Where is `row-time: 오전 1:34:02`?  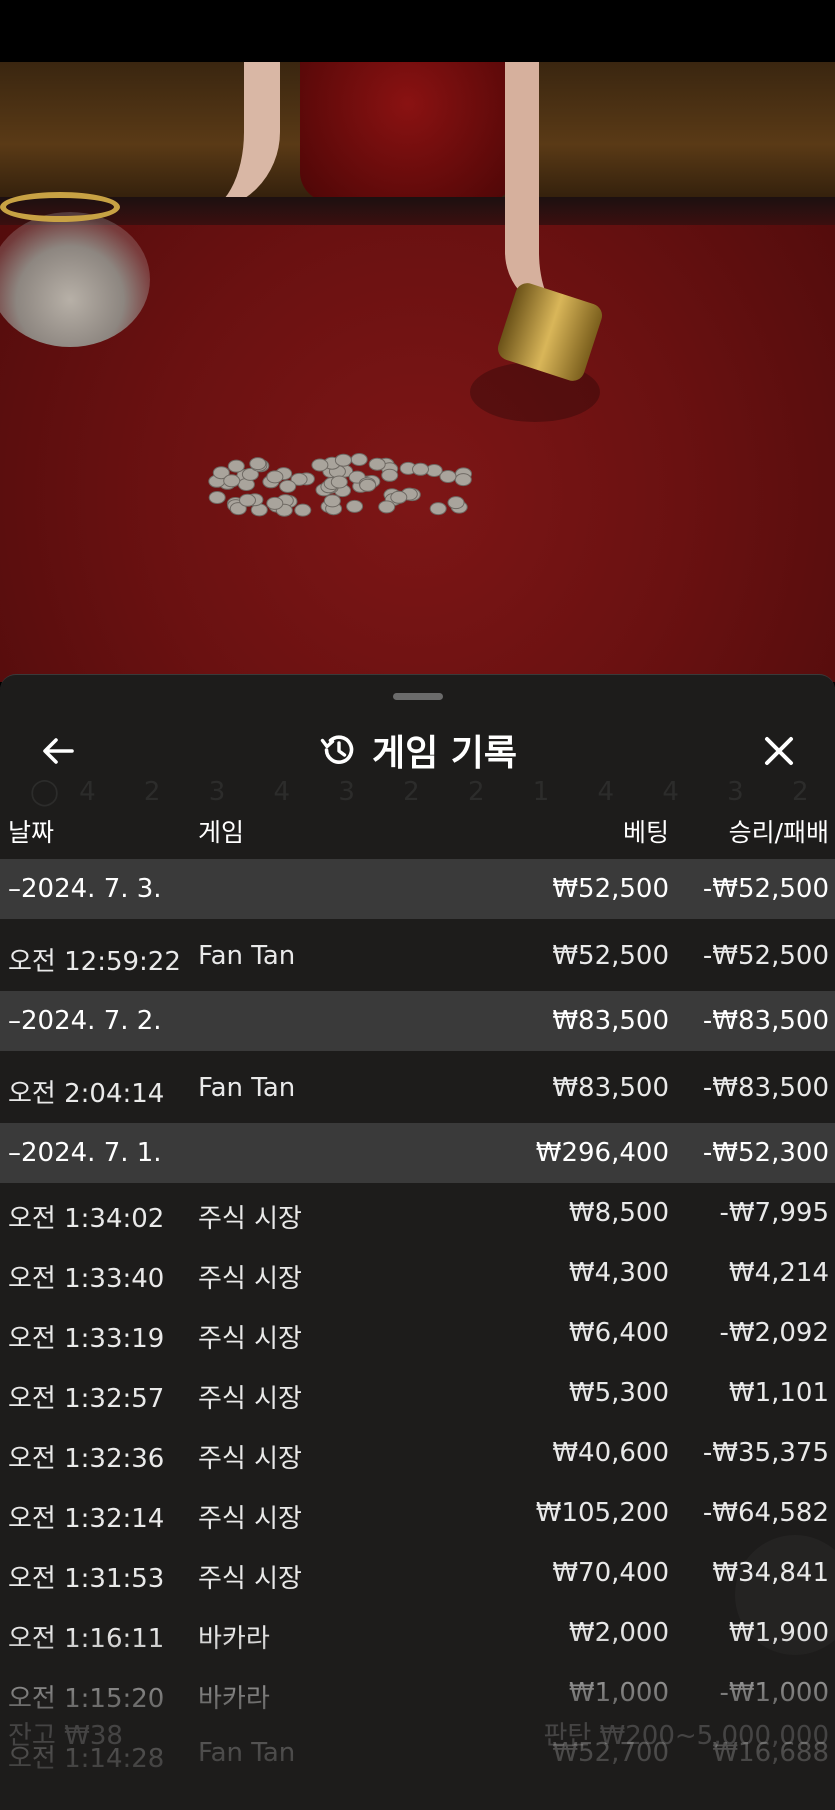
row-time: 오전 1:34:02 is located at coordinates (86, 1219).